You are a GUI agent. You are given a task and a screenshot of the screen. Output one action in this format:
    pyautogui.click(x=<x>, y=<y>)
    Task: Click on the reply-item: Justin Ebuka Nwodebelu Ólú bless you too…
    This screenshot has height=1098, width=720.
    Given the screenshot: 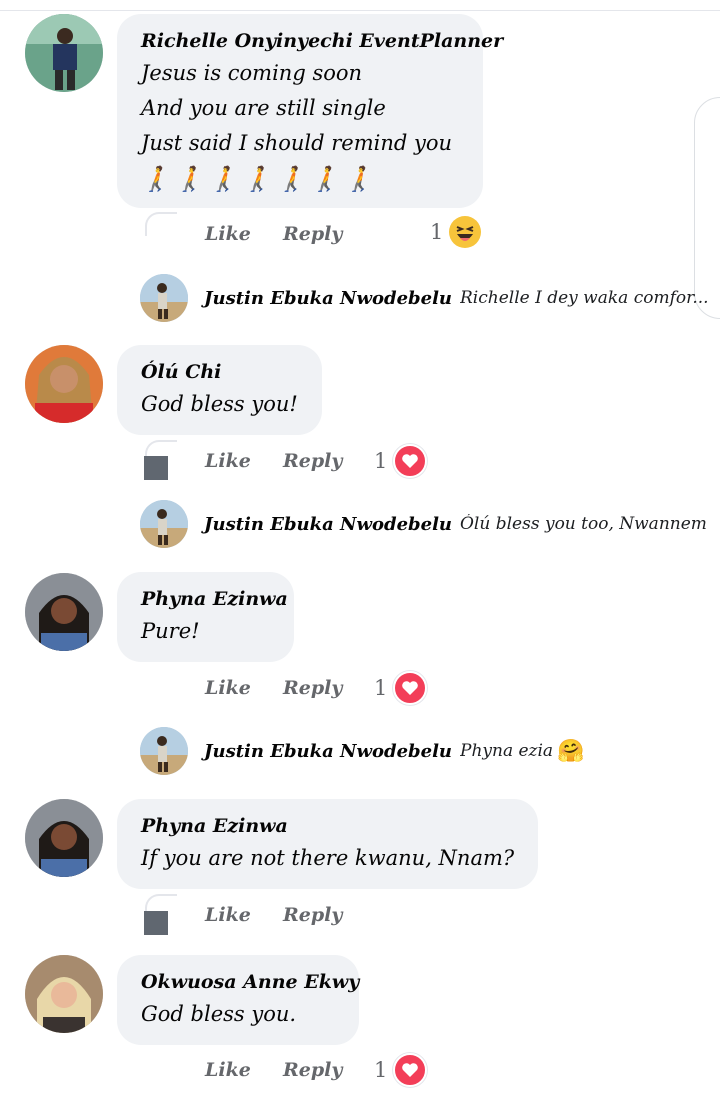 What is the action you would take?
    pyautogui.click(x=423, y=524)
    